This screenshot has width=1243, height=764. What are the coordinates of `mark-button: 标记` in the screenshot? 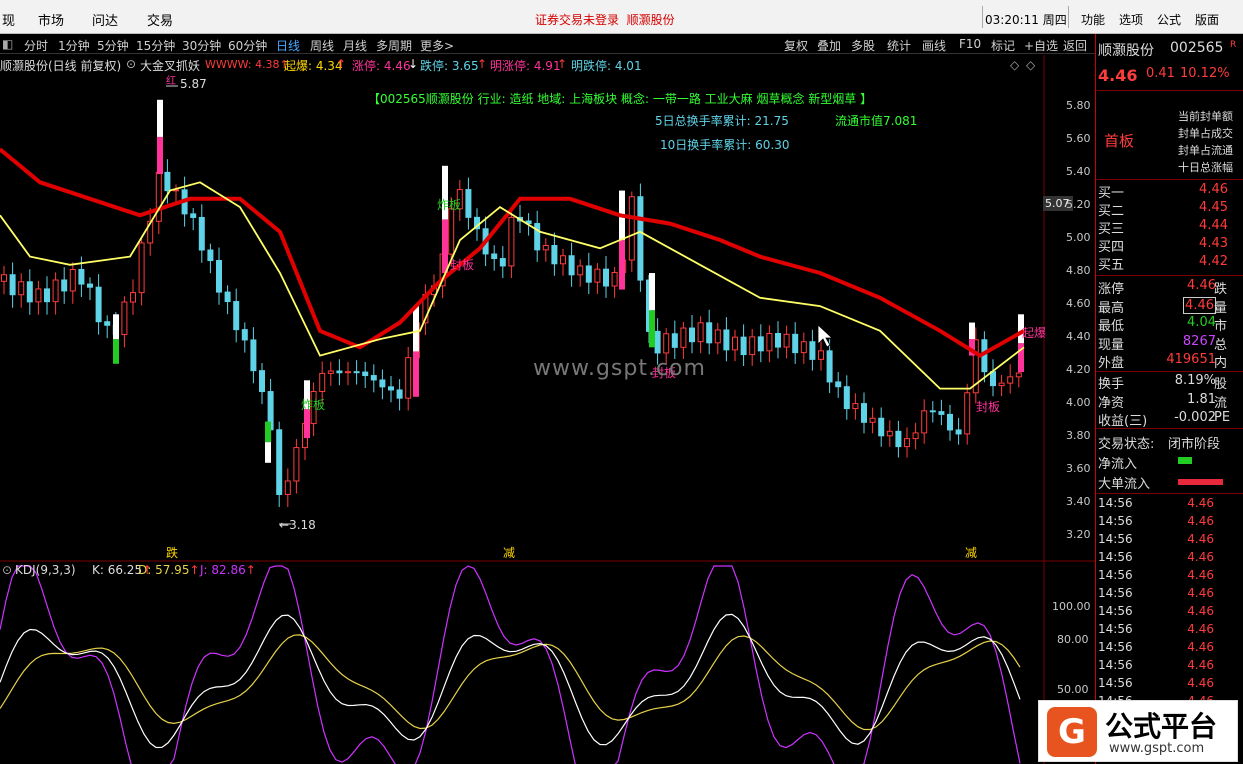 It's located at (1003, 45).